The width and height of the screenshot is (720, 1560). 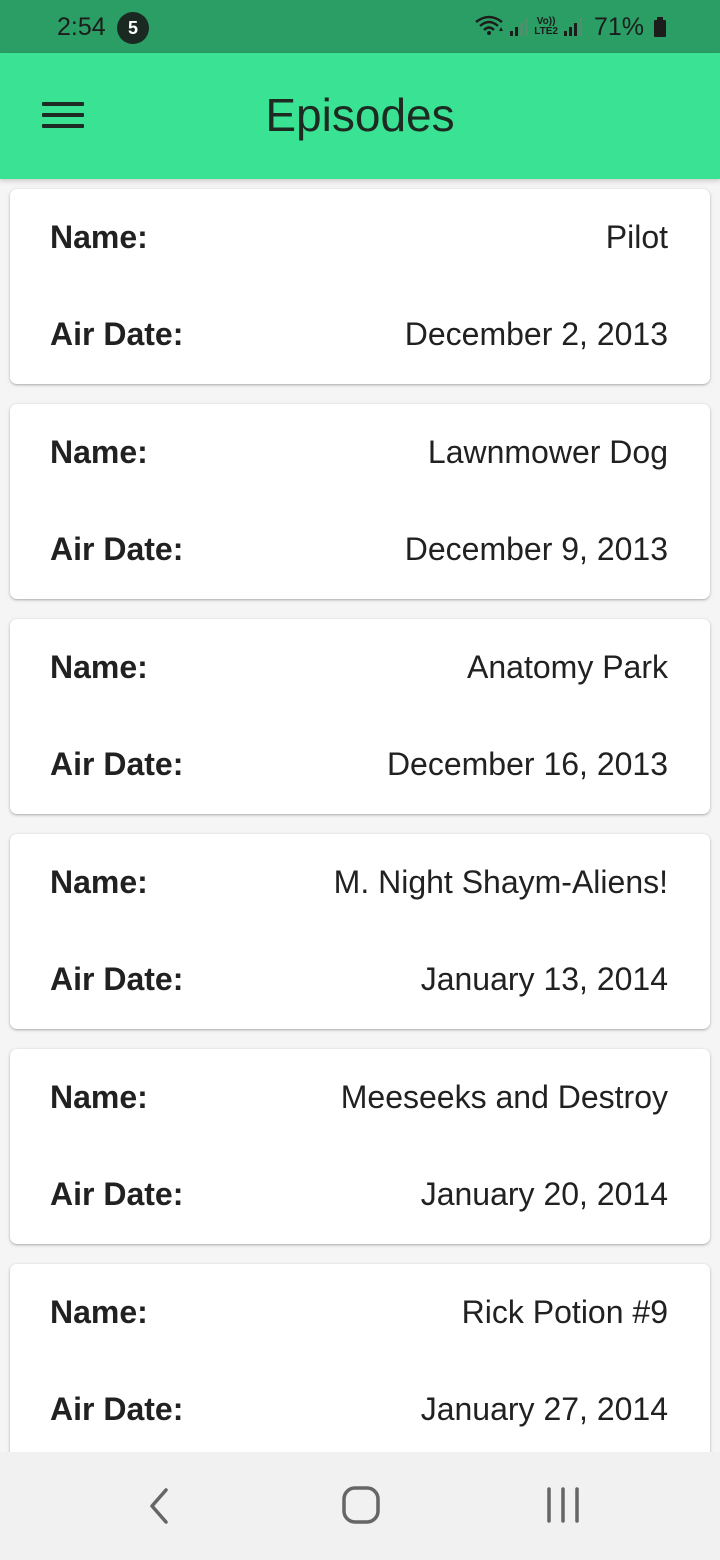 What do you see at coordinates (359, 1409) in the screenshot?
I see `episode-air-date-row: Air Date: January 27, 2014` at bounding box center [359, 1409].